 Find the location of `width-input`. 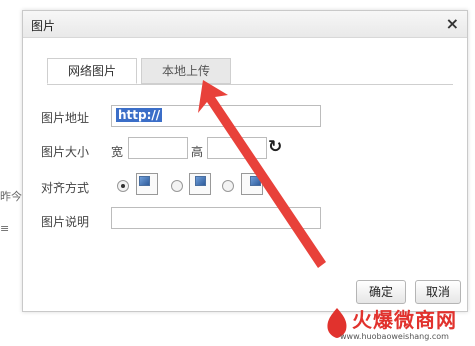

width-input is located at coordinates (158, 148).